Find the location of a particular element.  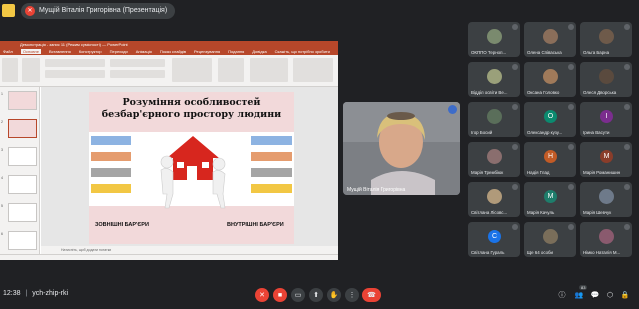

participant-tile: Ігор Босий is located at coordinates (494, 119).